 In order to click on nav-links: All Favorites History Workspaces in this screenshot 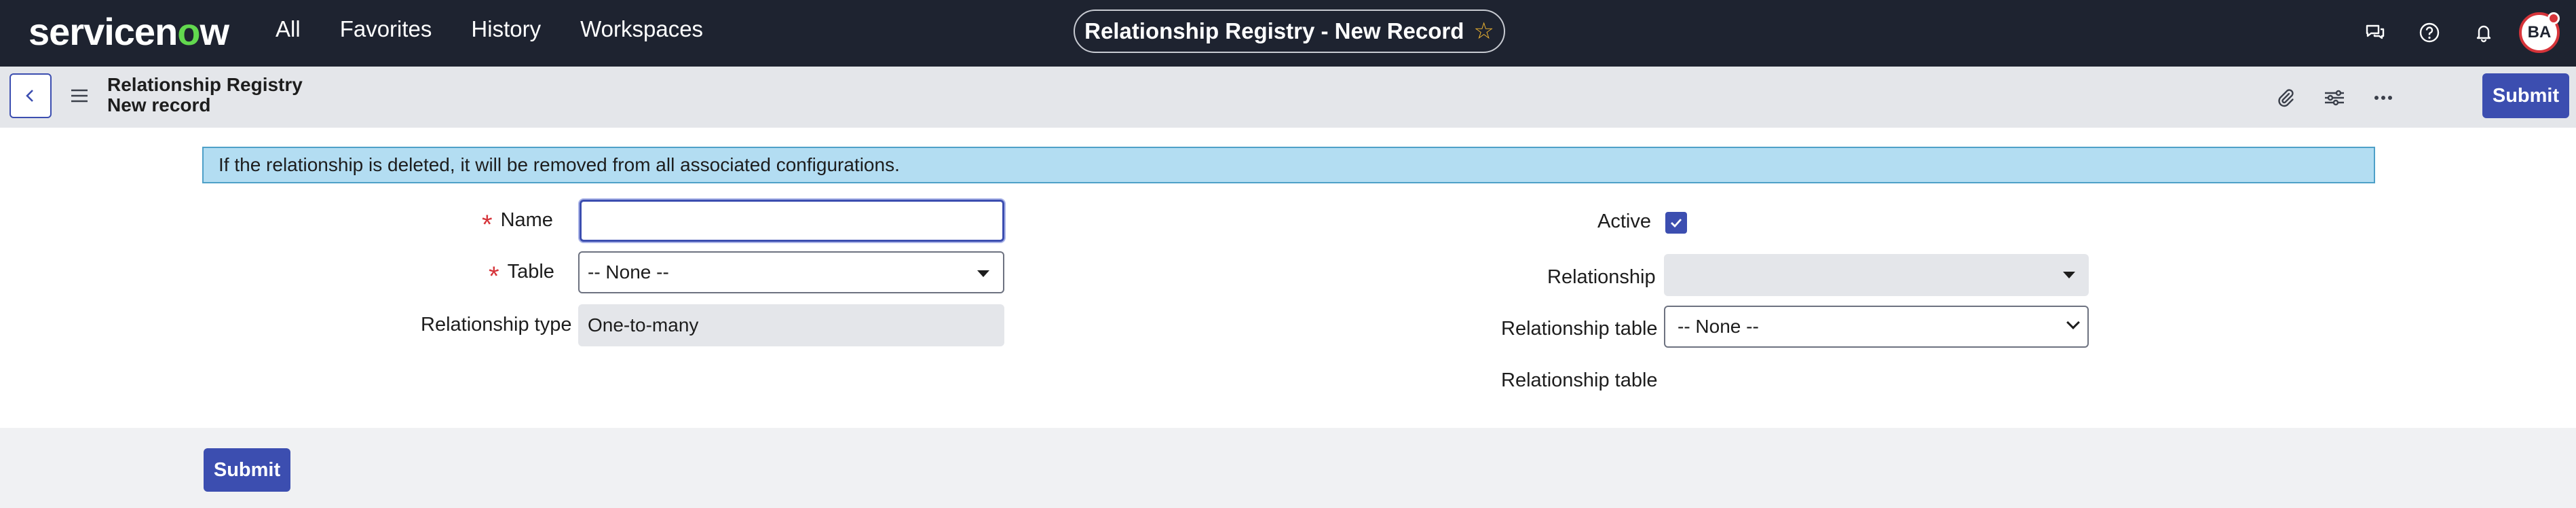, I will do `click(509, 29)`.